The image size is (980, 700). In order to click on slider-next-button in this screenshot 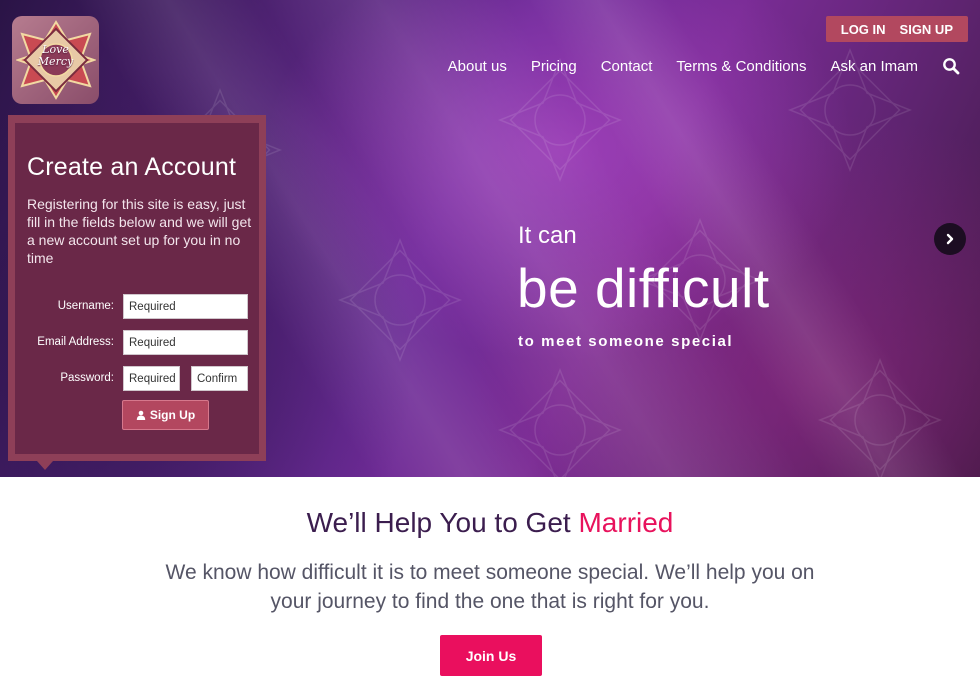, I will do `click(950, 239)`.